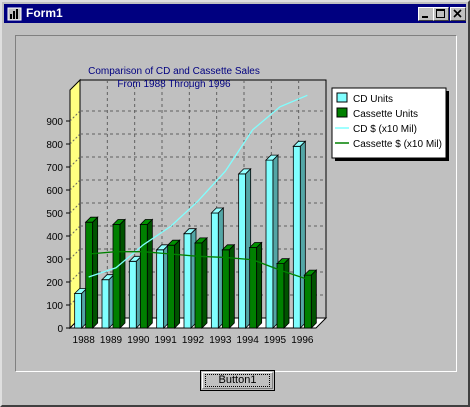 Image resolution: width=470 pixels, height=407 pixels. I want to click on button1-label: Button1, so click(237, 380).